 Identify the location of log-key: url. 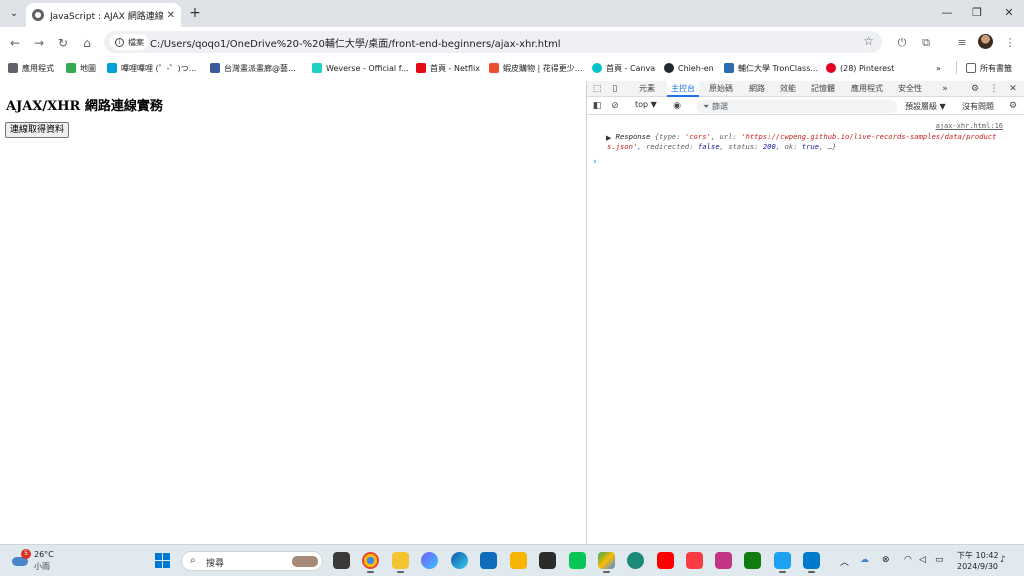
(726, 136).